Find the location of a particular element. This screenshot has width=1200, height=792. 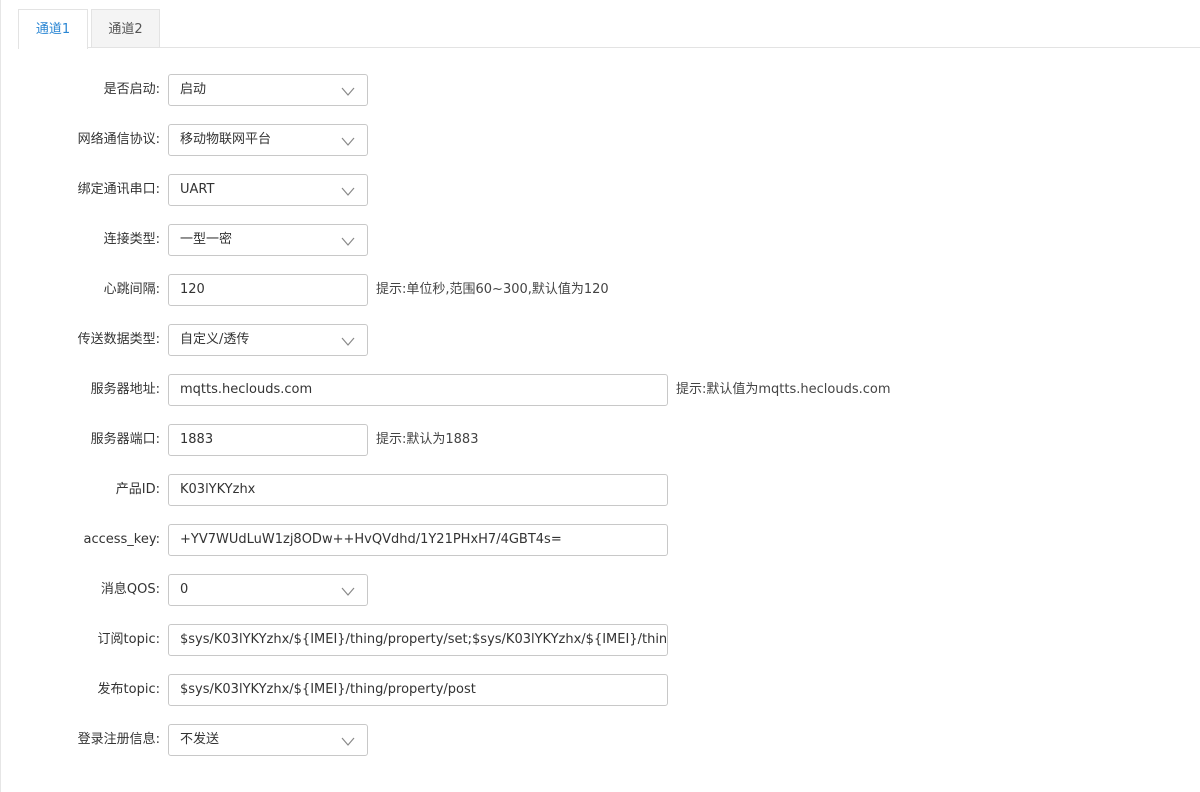

product-id-label: 产品ID: is located at coordinates (137, 489).